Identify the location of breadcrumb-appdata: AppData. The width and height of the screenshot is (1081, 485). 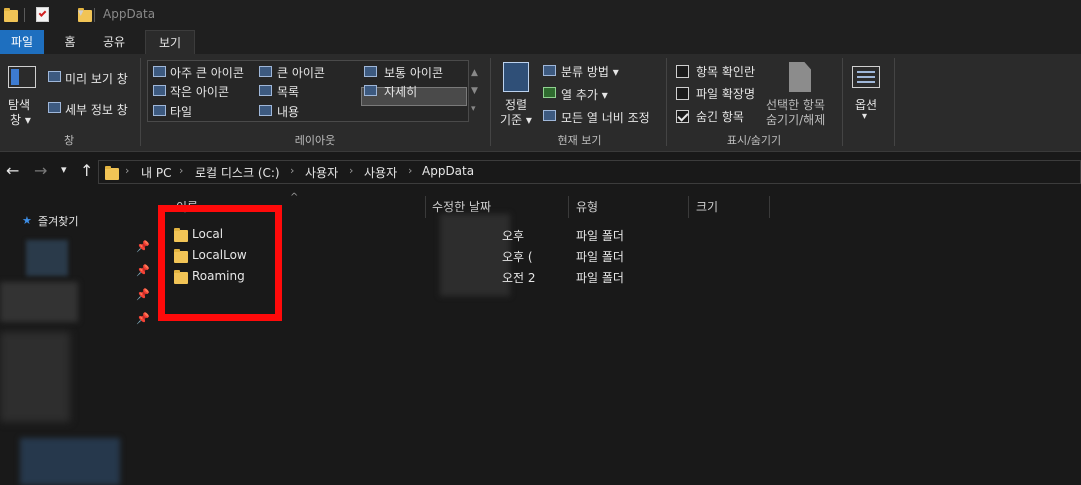
(448, 171).